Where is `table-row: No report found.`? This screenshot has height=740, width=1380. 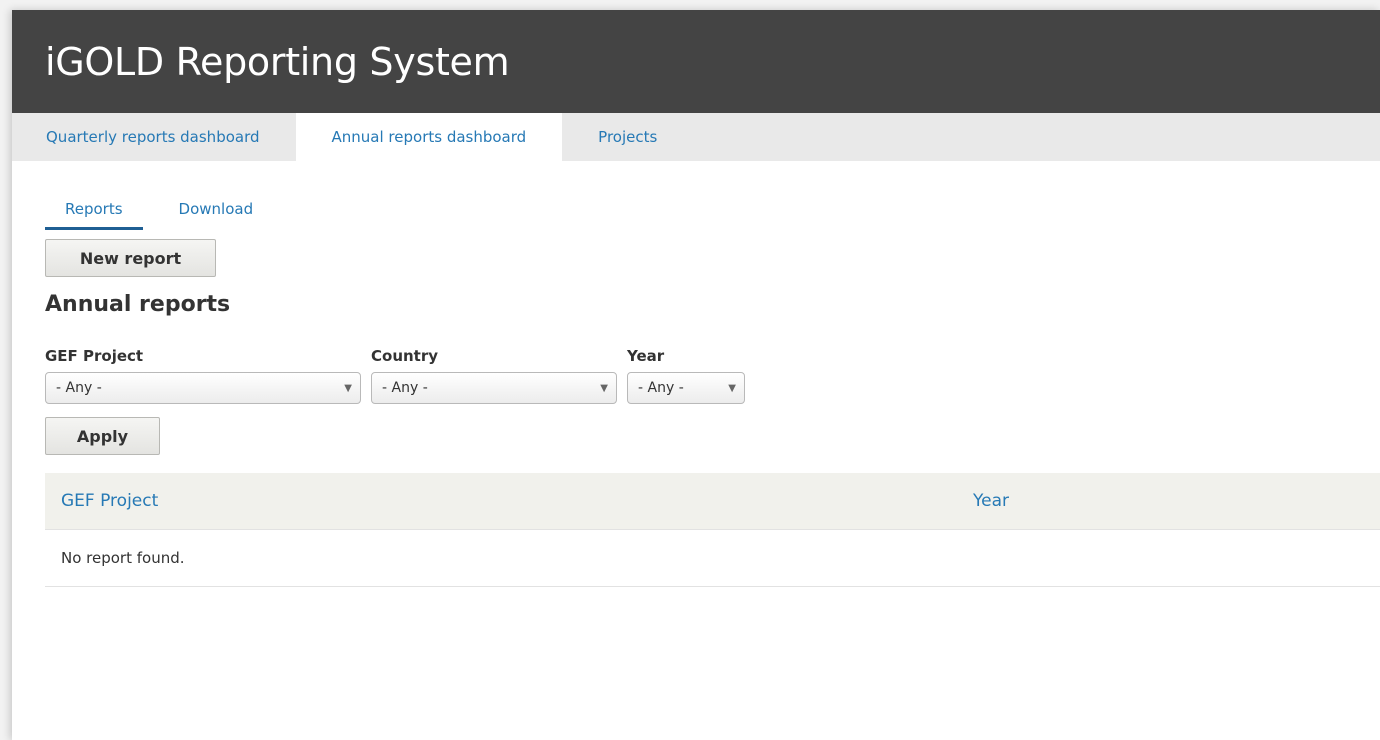 table-row: No report found. is located at coordinates (712, 558).